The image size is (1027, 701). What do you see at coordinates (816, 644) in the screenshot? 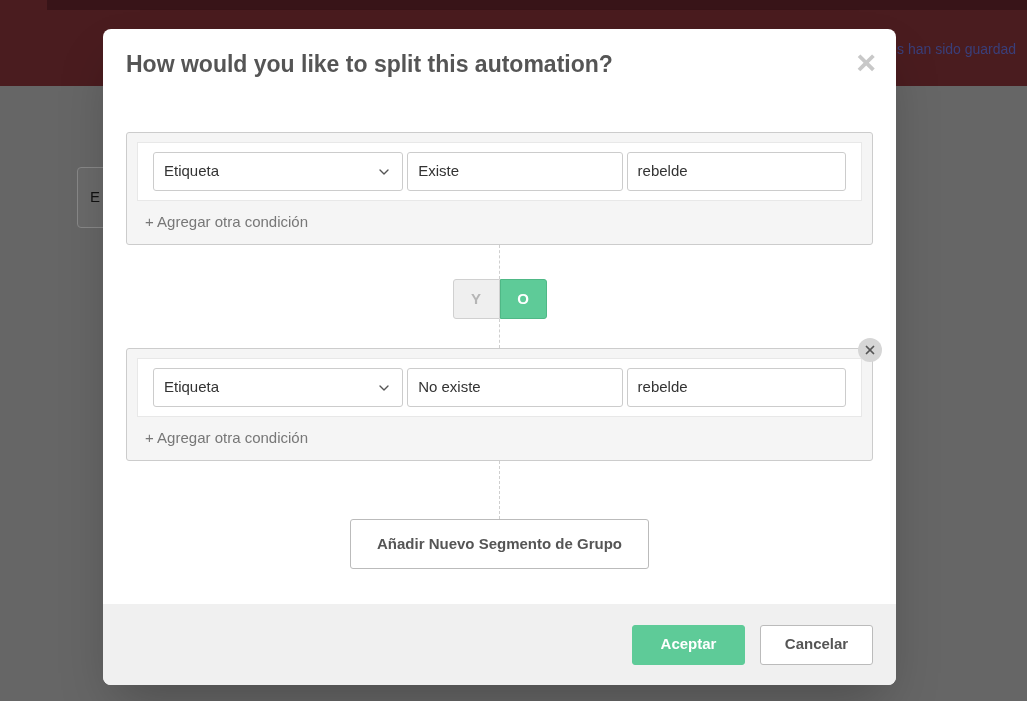
I see `cancel-button: Cancelar` at bounding box center [816, 644].